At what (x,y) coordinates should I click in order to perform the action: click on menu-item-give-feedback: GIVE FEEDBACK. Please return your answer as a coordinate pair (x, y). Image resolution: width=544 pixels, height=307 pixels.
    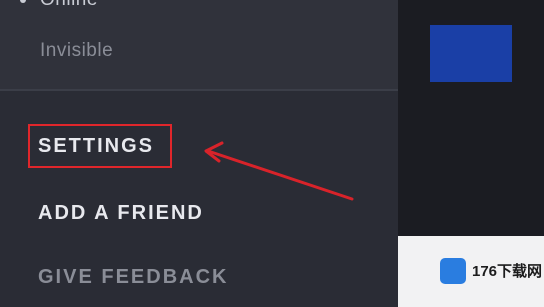
    Looking at the image, I should click on (133, 277).